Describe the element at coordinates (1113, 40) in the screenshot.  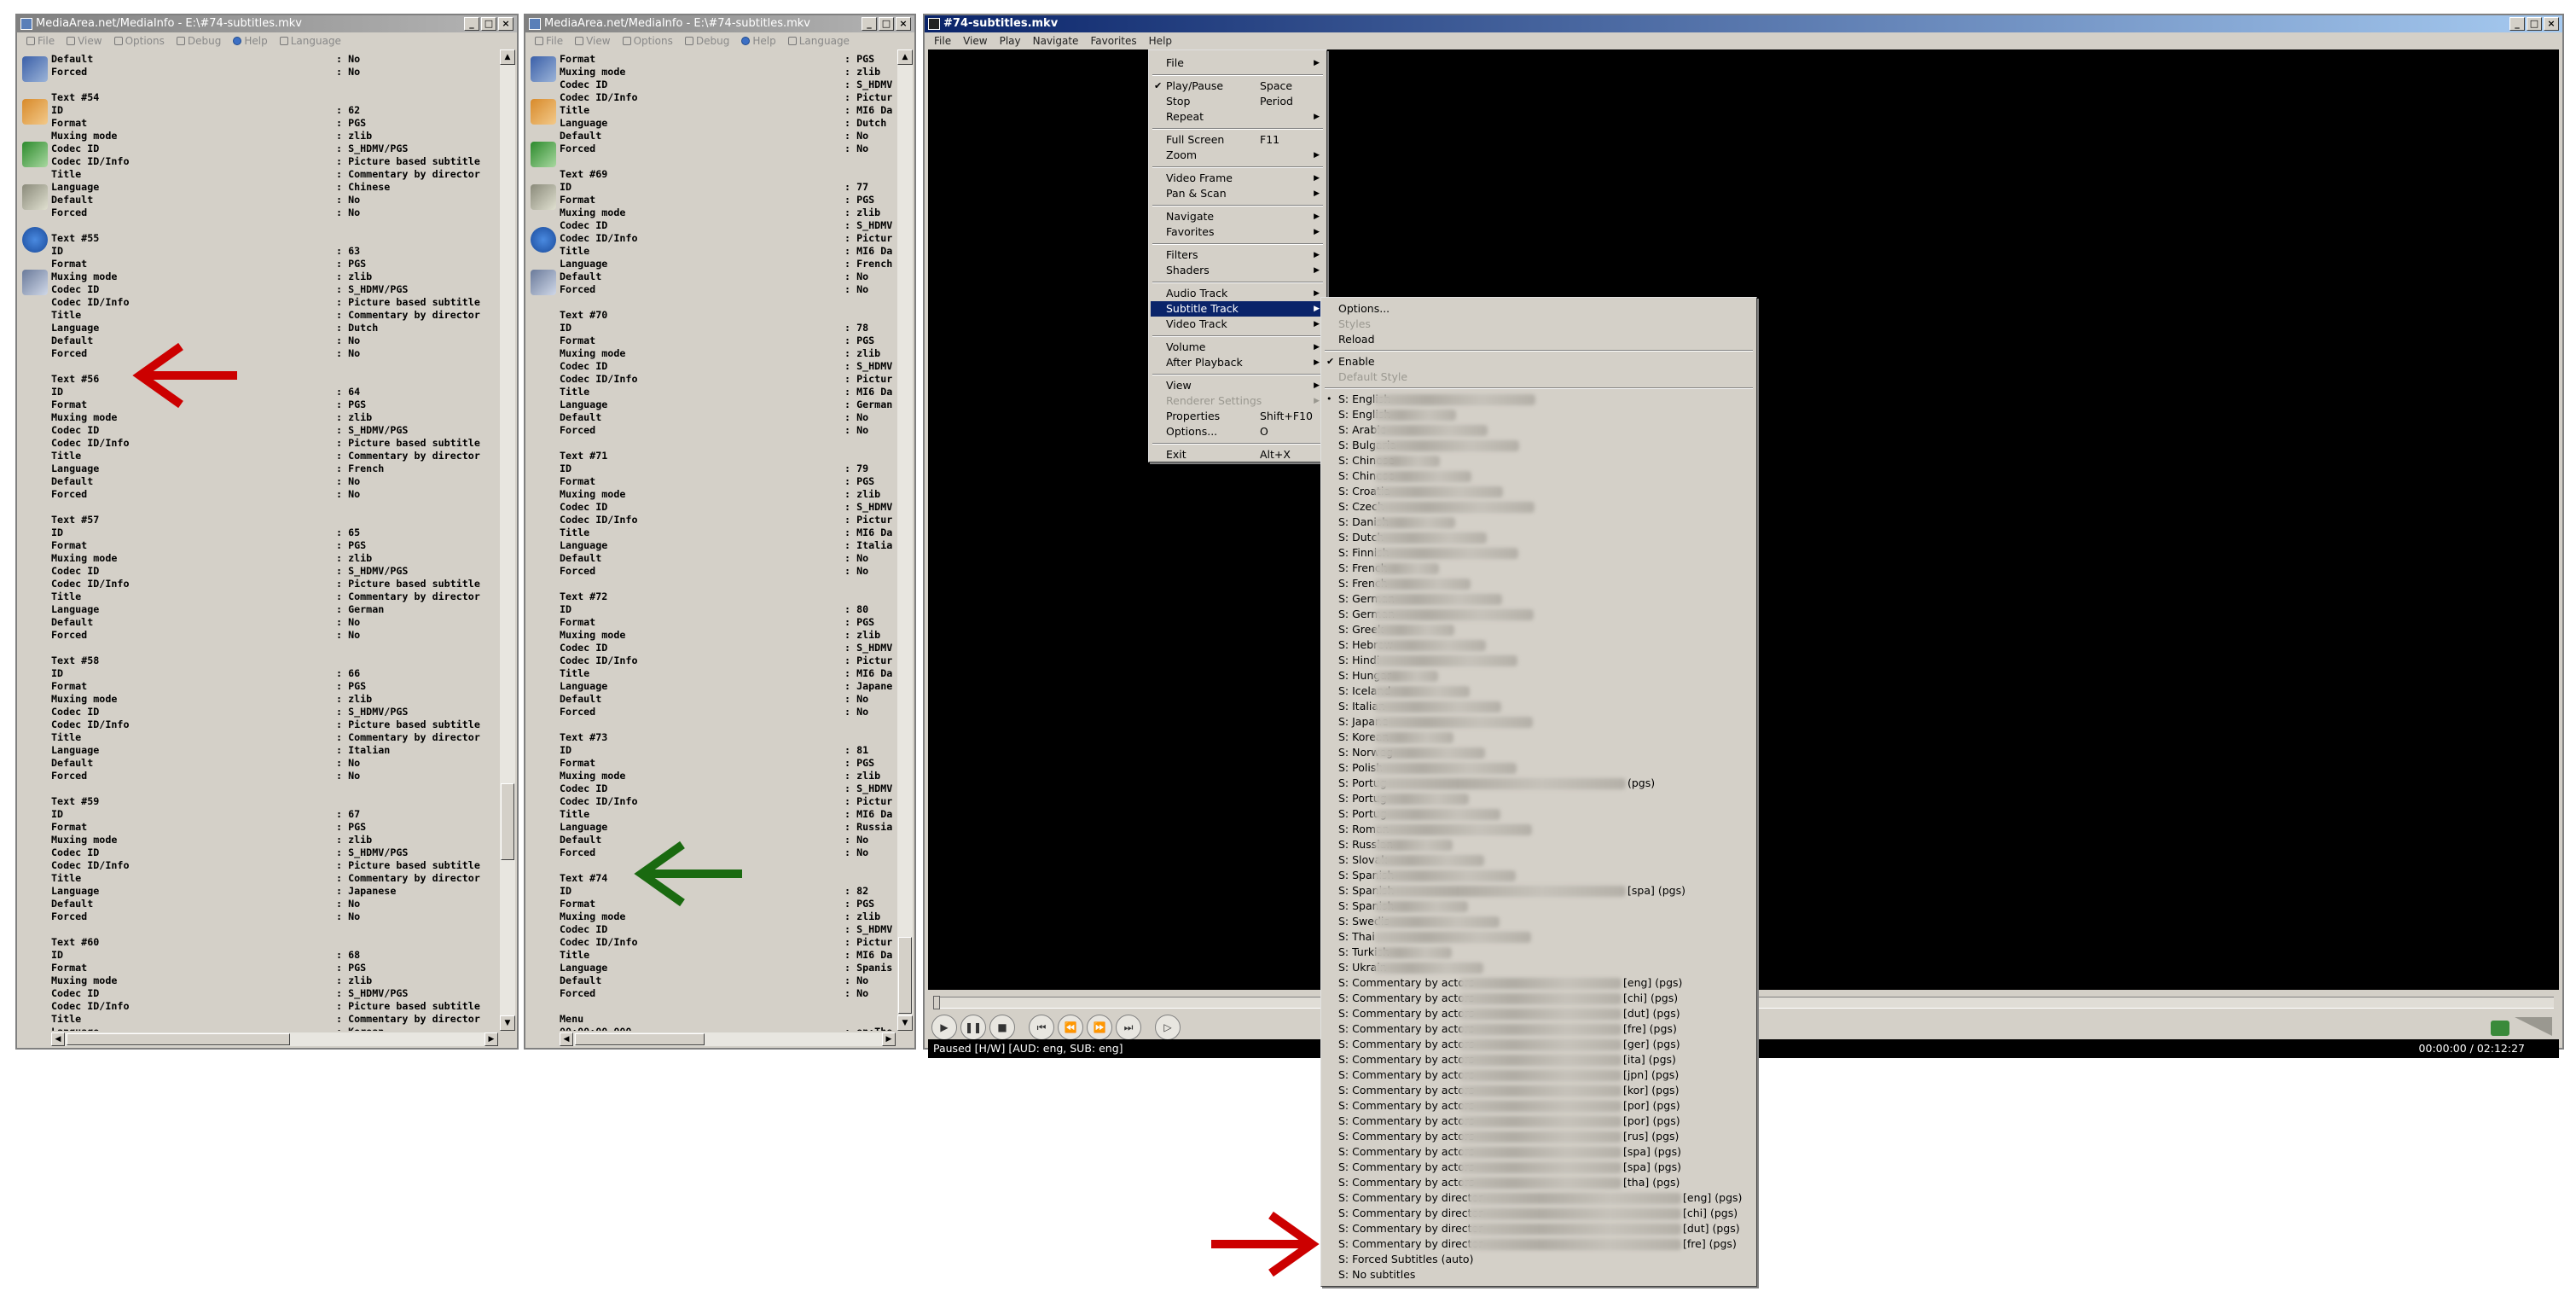
I see `menu-favorites: Favorites` at that location.